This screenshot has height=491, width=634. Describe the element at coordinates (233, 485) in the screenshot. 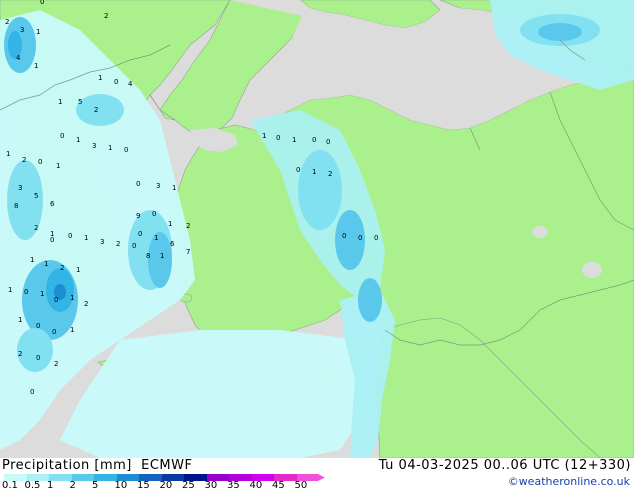

I see `legend-tick-label: 35` at that location.